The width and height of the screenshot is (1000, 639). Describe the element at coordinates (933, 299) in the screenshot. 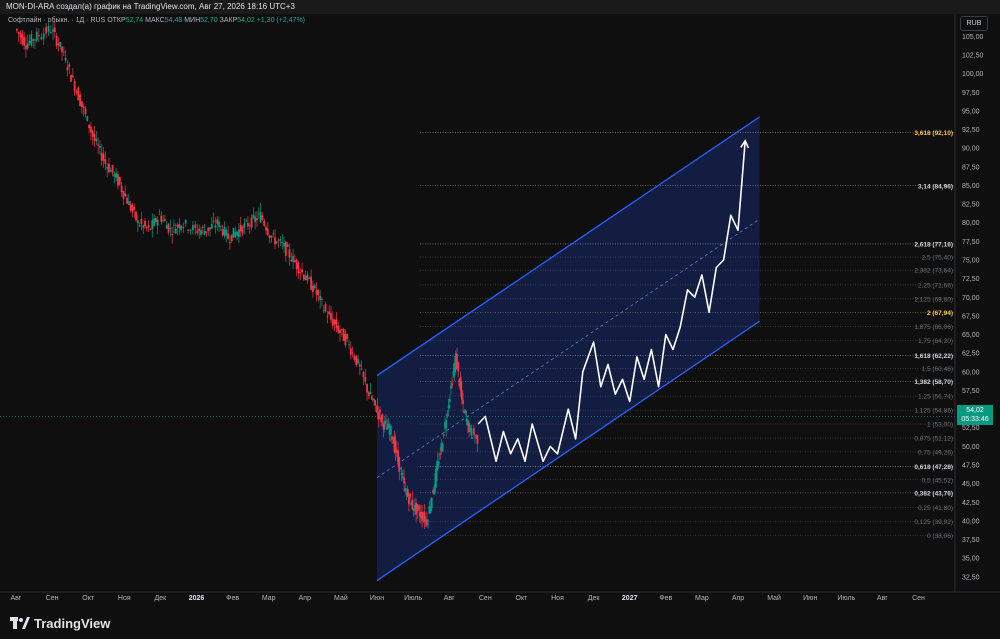

I see `fib-label-6: 2,125 (69,80)` at that location.